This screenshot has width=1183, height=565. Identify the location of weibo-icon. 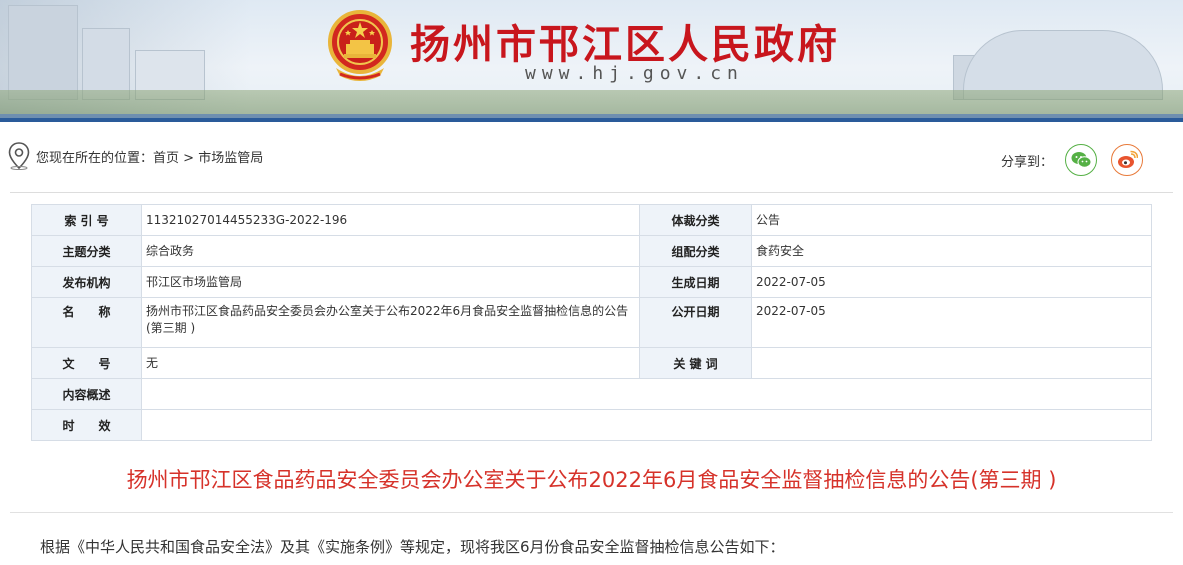
(1128, 159).